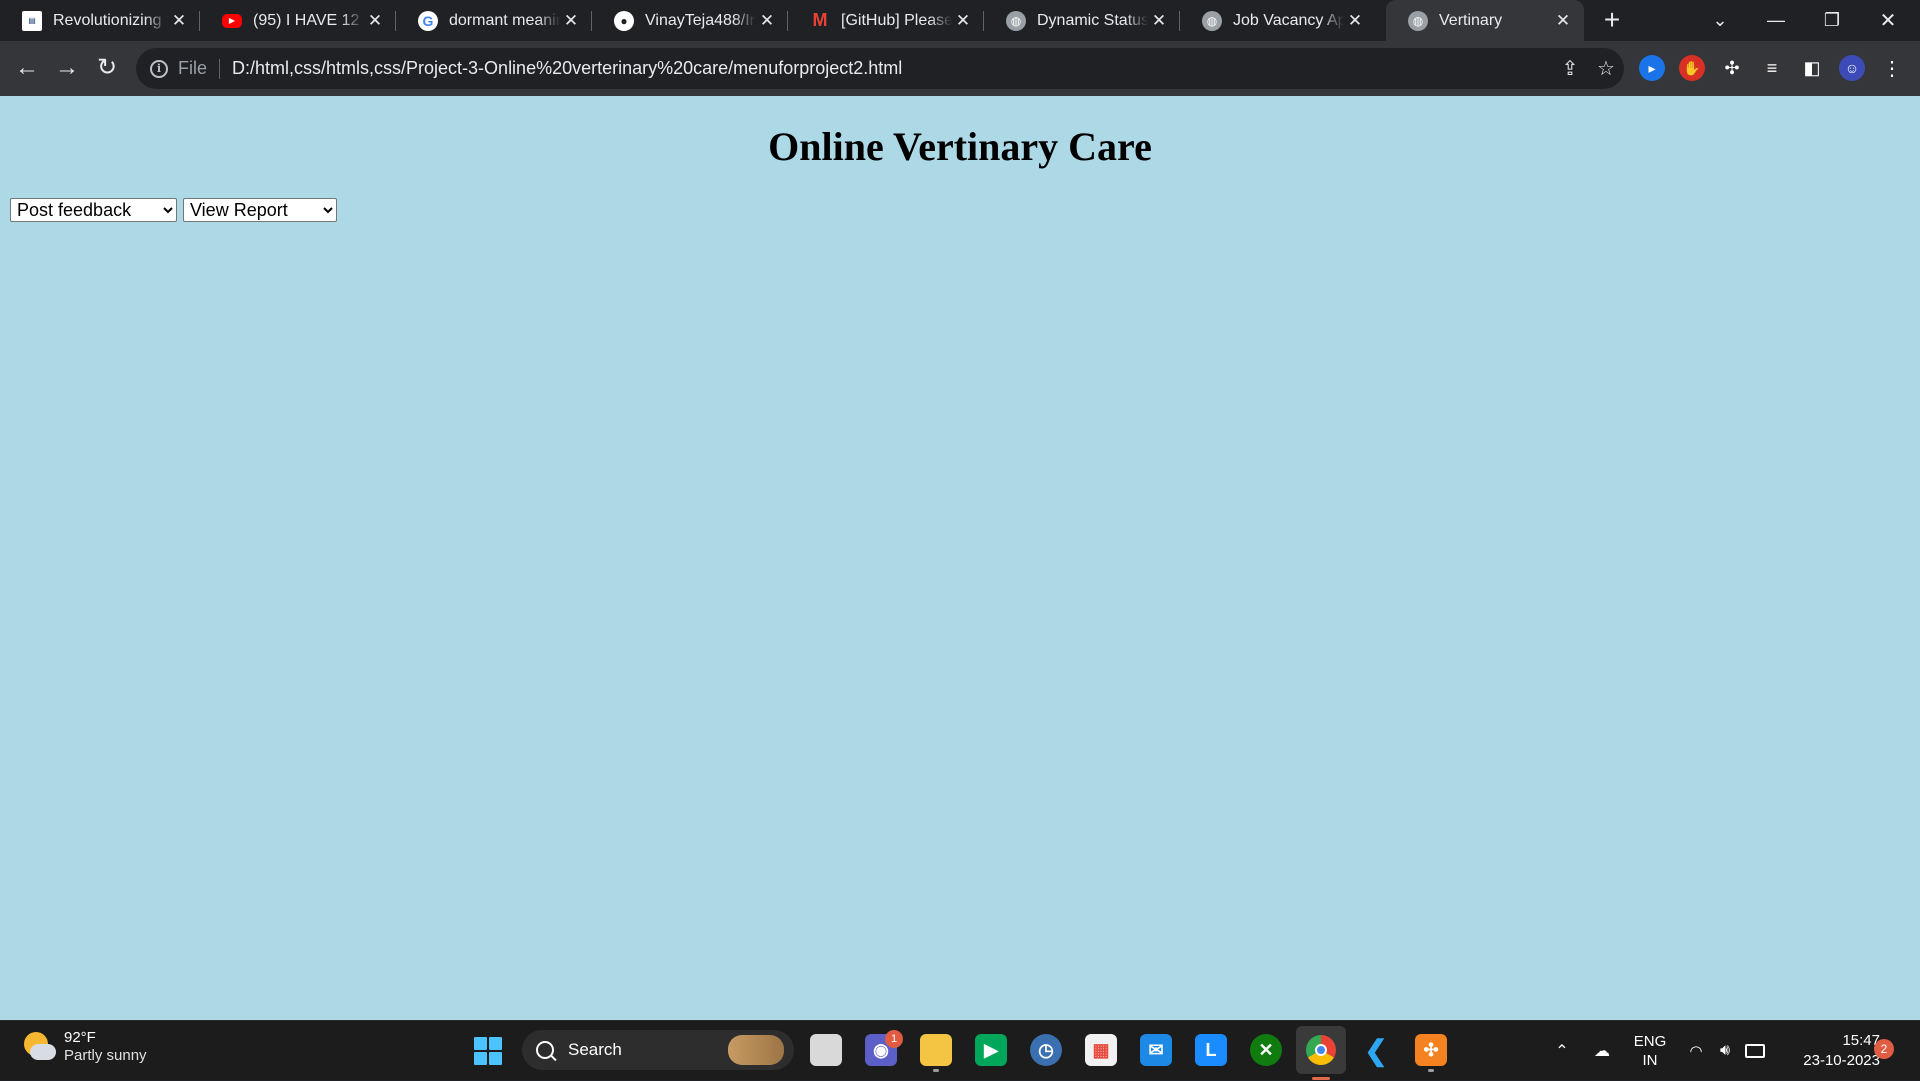 The width and height of the screenshot is (1920, 1081). Describe the element at coordinates (1725, 1051) in the screenshot. I see `volume-icon: 🔊︎` at that location.